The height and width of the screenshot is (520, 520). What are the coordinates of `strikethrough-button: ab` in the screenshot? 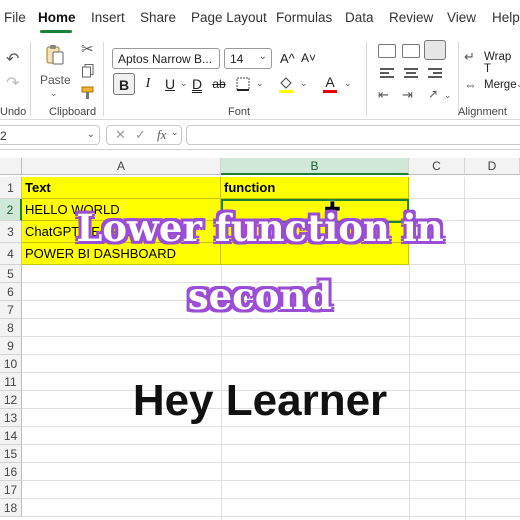 It's located at (219, 84).